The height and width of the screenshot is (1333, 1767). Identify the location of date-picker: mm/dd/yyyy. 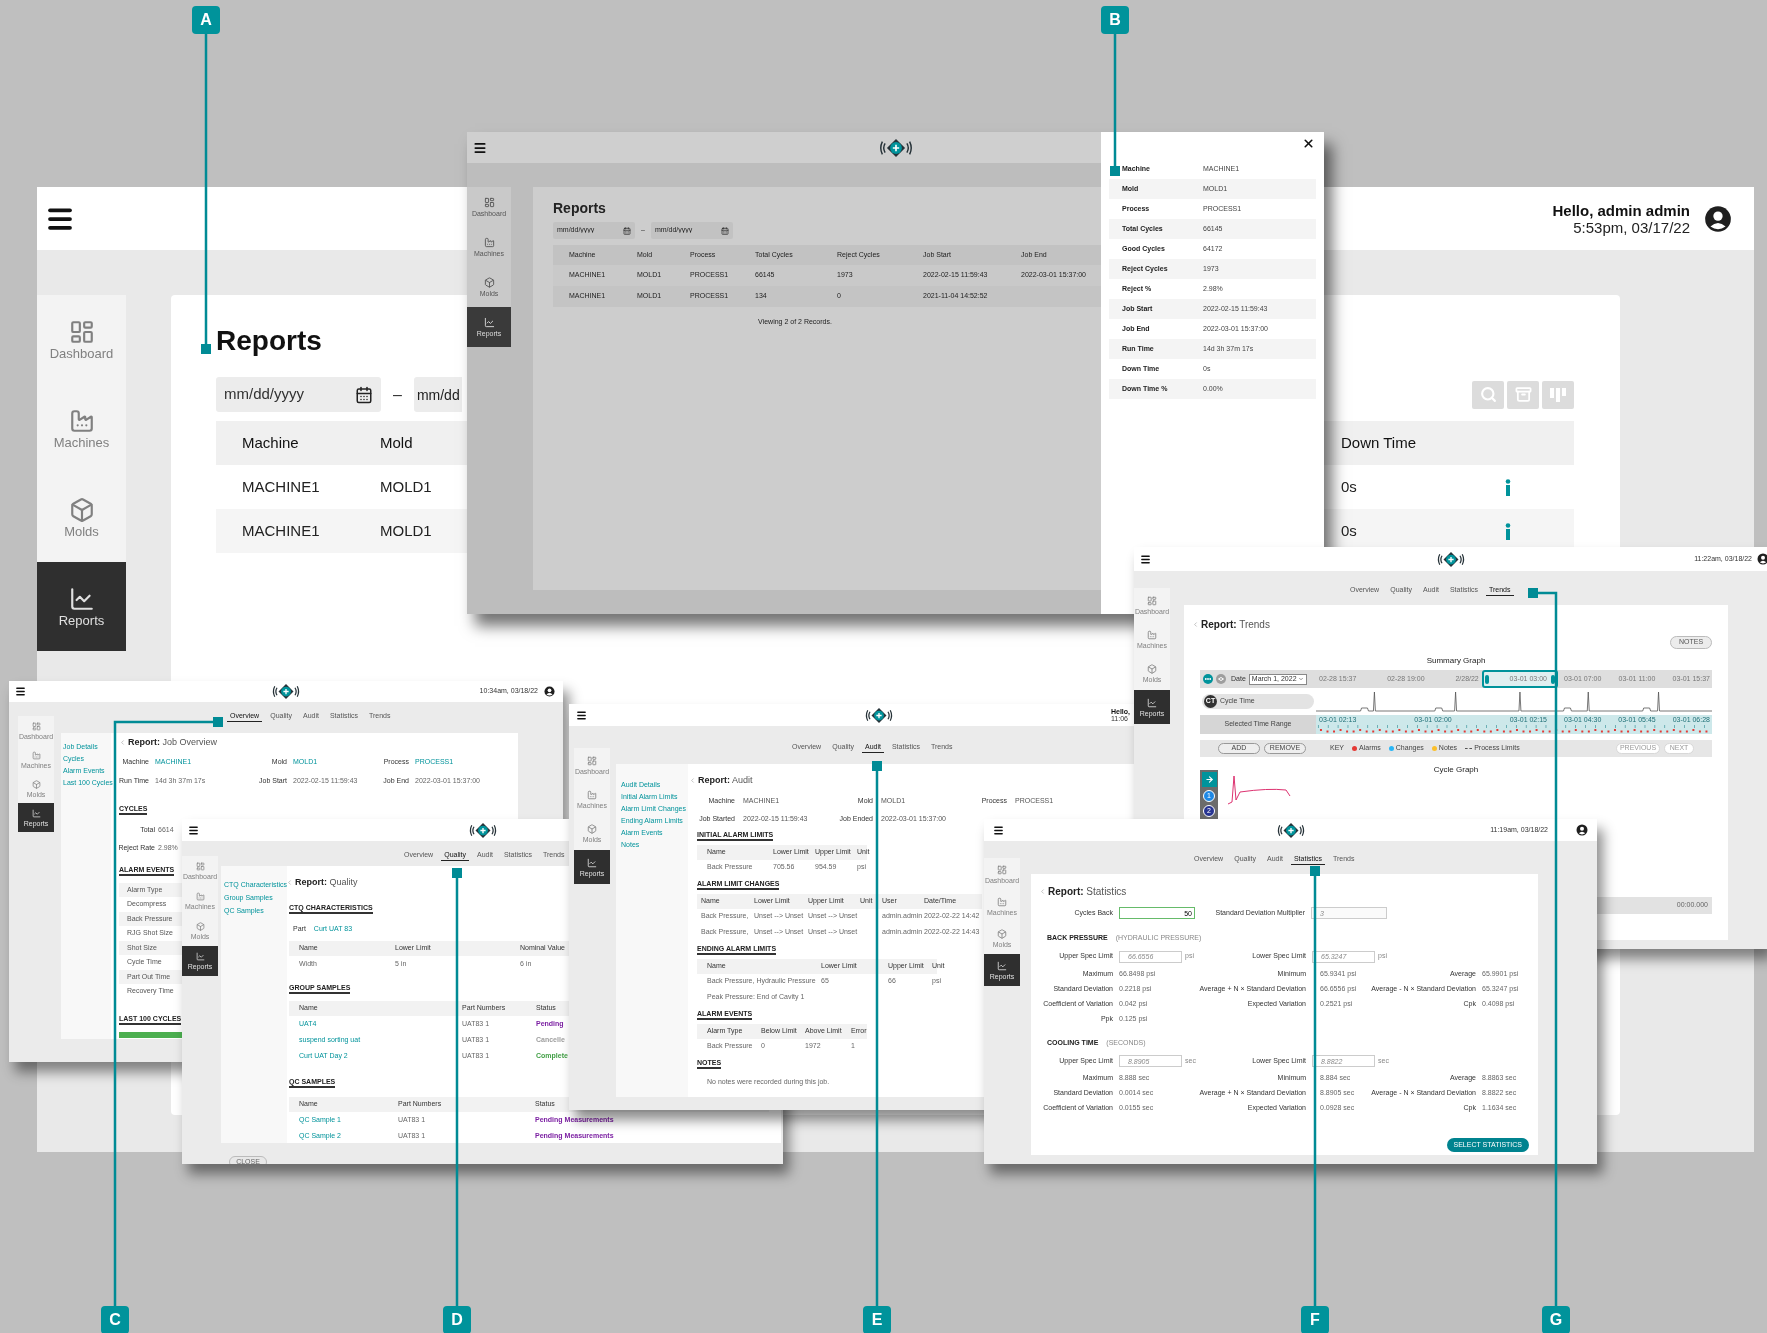
(298, 394).